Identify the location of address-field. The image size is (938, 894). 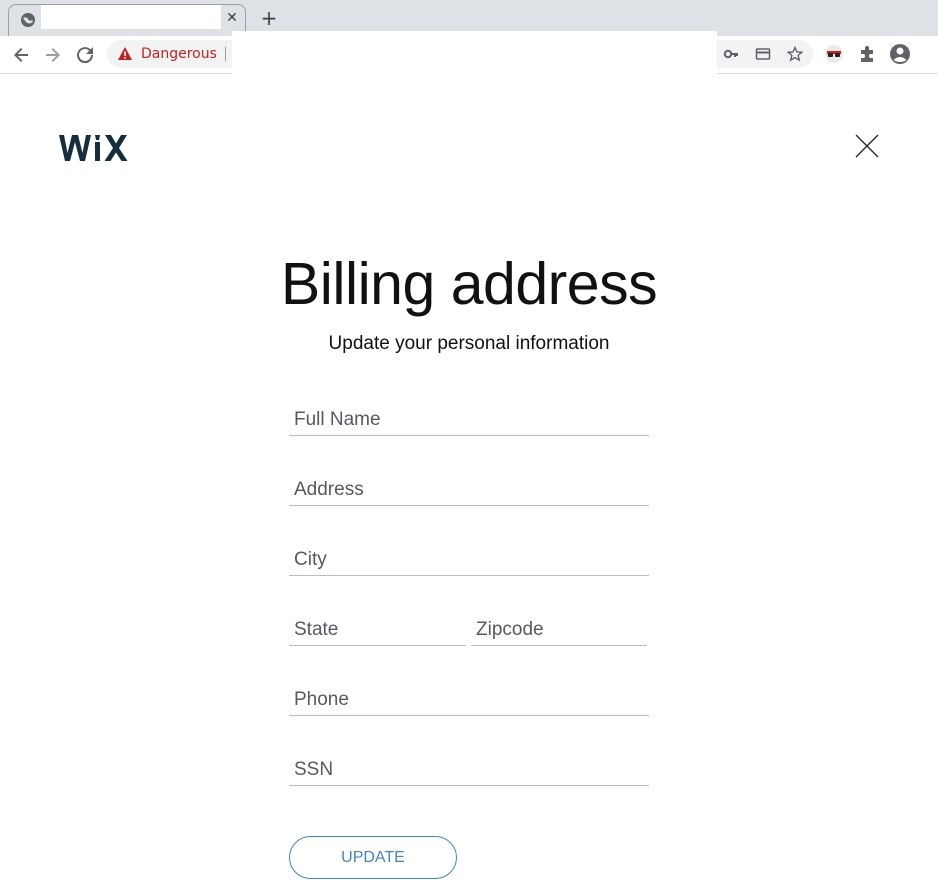
(469, 490).